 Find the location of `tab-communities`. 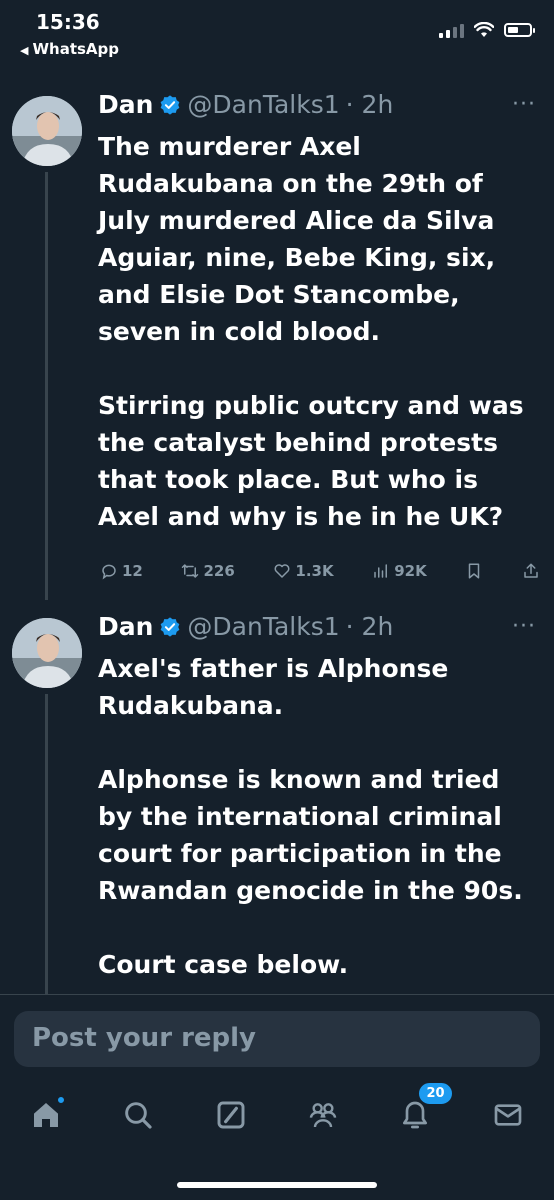

tab-communities is located at coordinates (323, 1115).